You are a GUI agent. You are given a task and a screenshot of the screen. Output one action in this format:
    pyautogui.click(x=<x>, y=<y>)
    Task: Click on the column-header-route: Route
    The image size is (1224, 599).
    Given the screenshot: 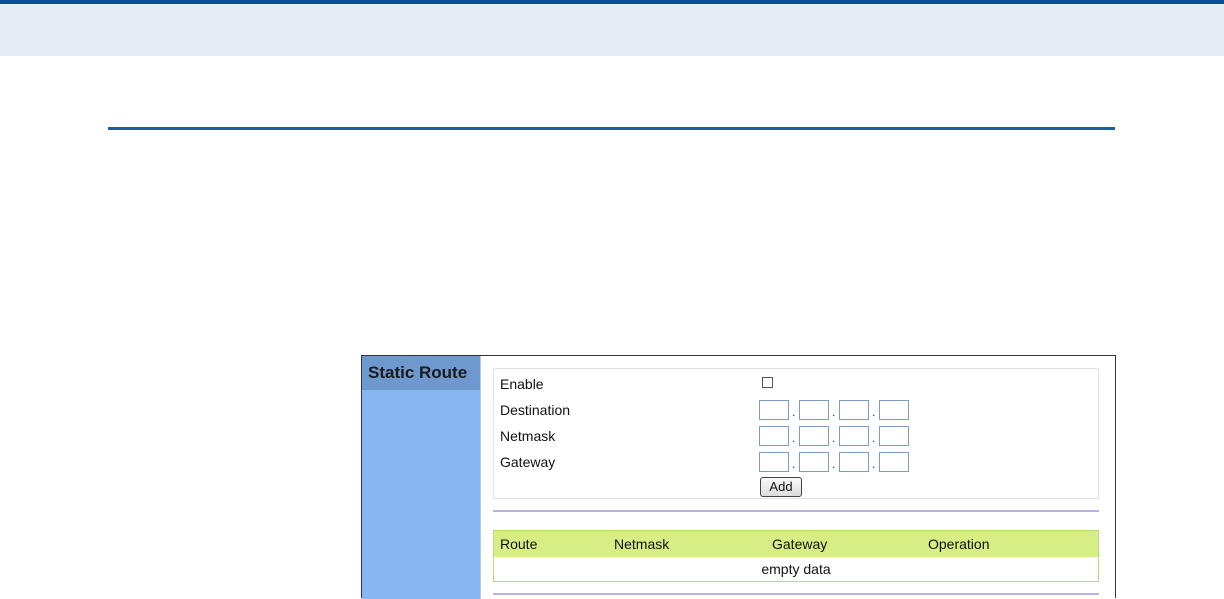 What is the action you would take?
    pyautogui.click(x=519, y=544)
    